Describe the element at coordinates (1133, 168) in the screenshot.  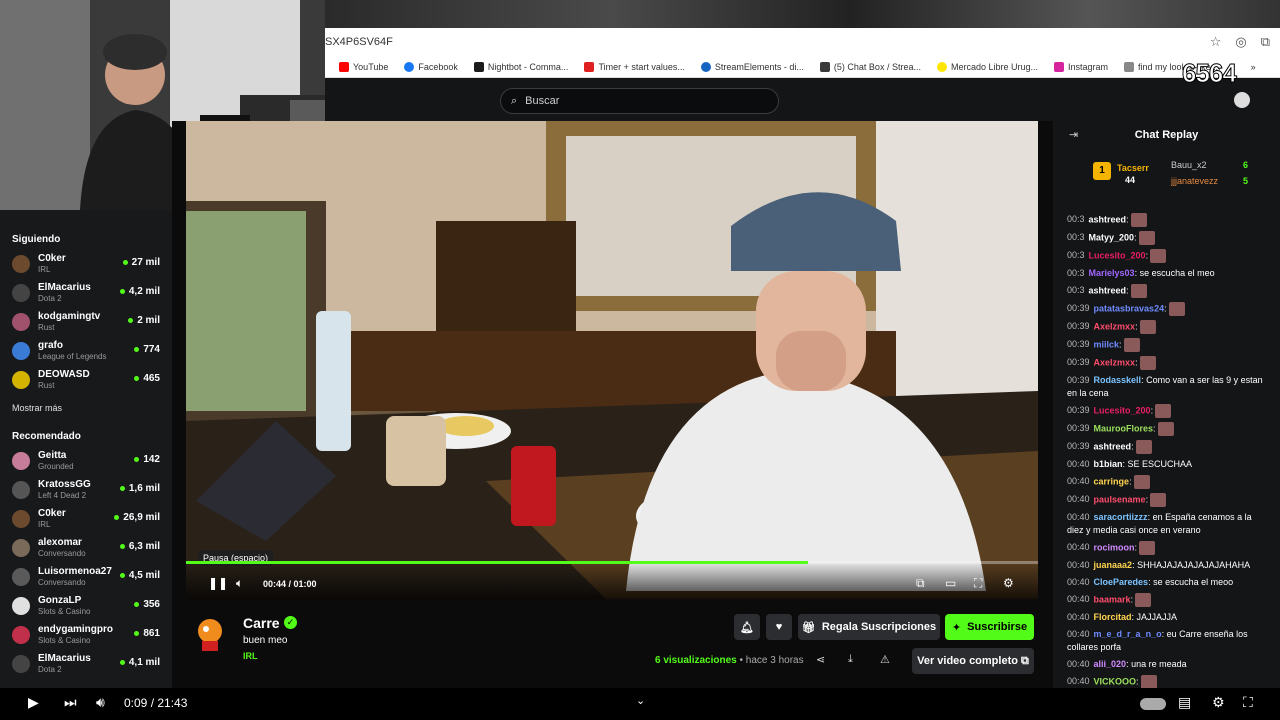
I see `top-gifter-name: Tacserr` at that location.